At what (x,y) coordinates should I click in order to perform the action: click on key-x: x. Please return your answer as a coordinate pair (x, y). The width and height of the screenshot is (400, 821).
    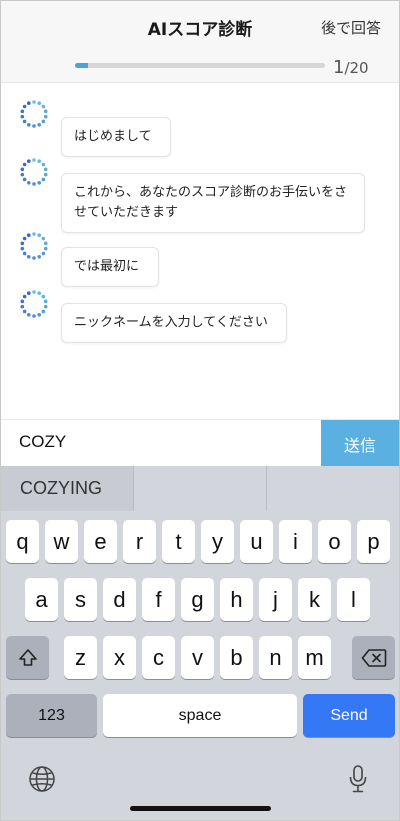
    Looking at the image, I should click on (119, 657).